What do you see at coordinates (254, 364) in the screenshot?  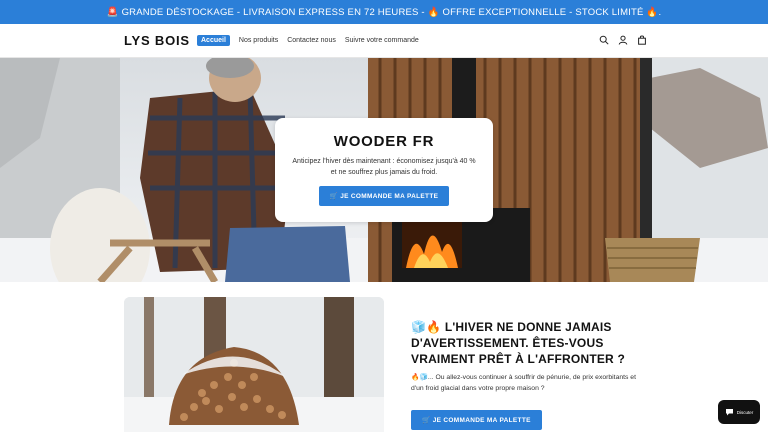 I see `firewood-image` at bounding box center [254, 364].